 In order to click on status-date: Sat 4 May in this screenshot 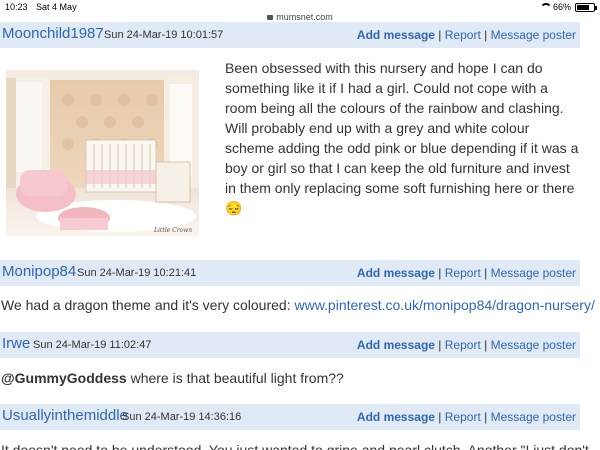, I will do `click(56, 7)`.